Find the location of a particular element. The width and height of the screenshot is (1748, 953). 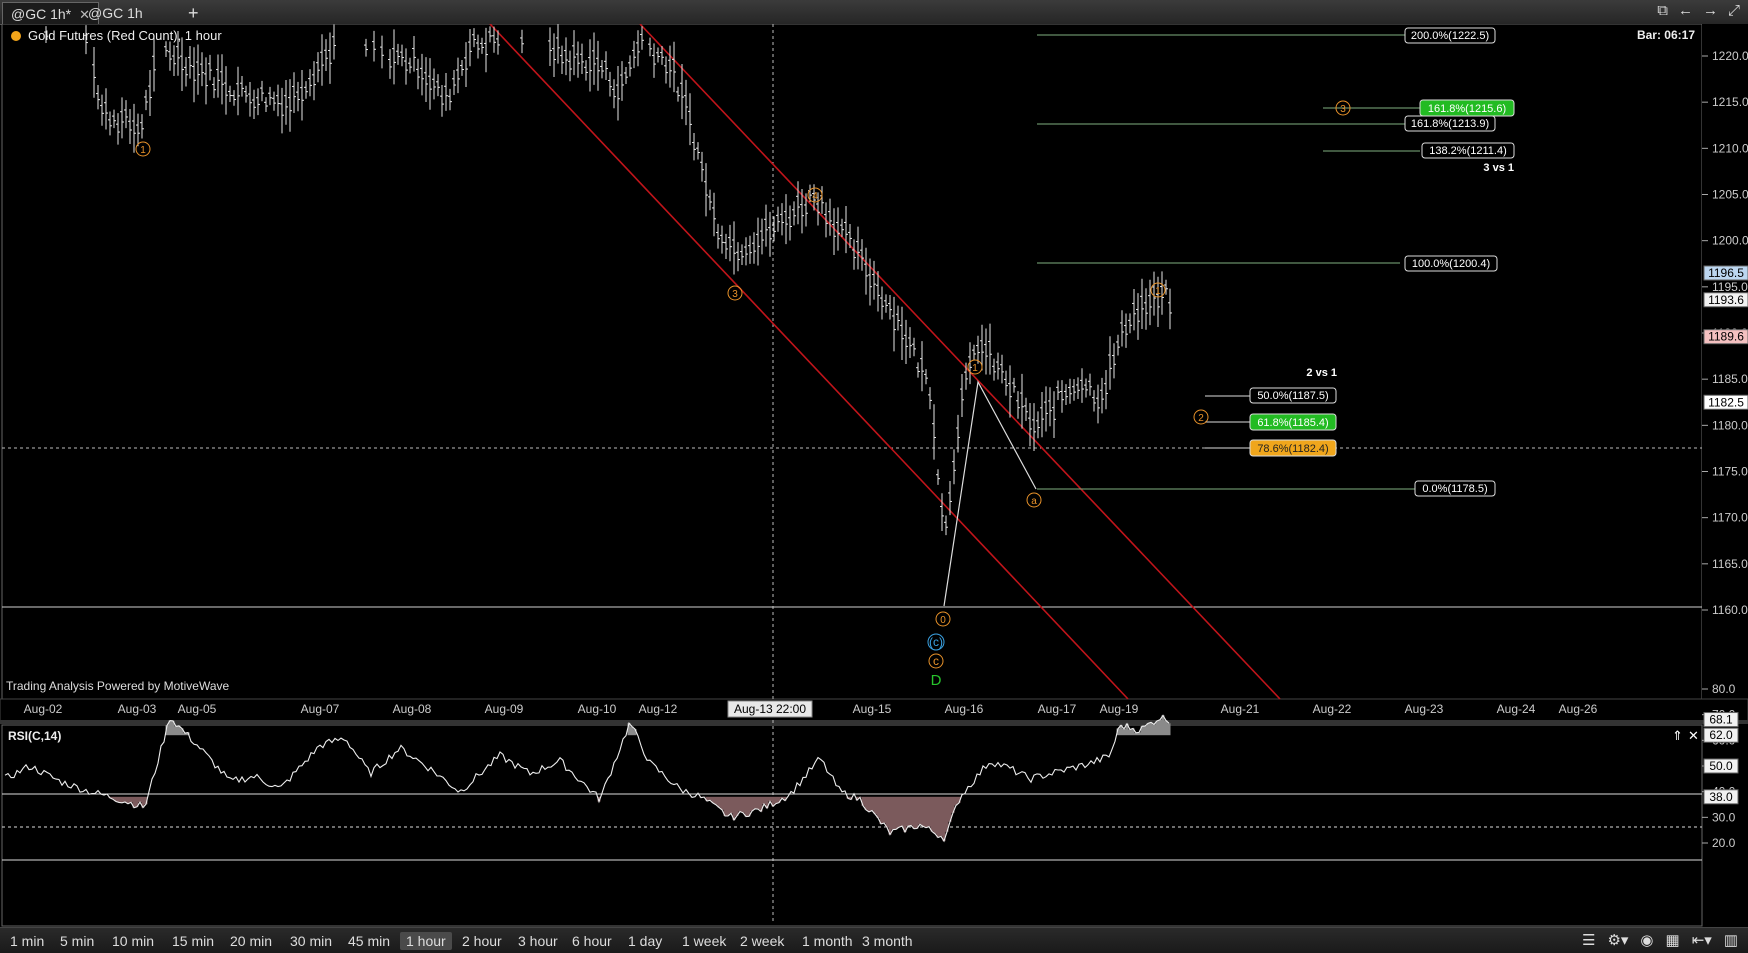

rsi-tick: 30.0 is located at coordinates (1724, 817).